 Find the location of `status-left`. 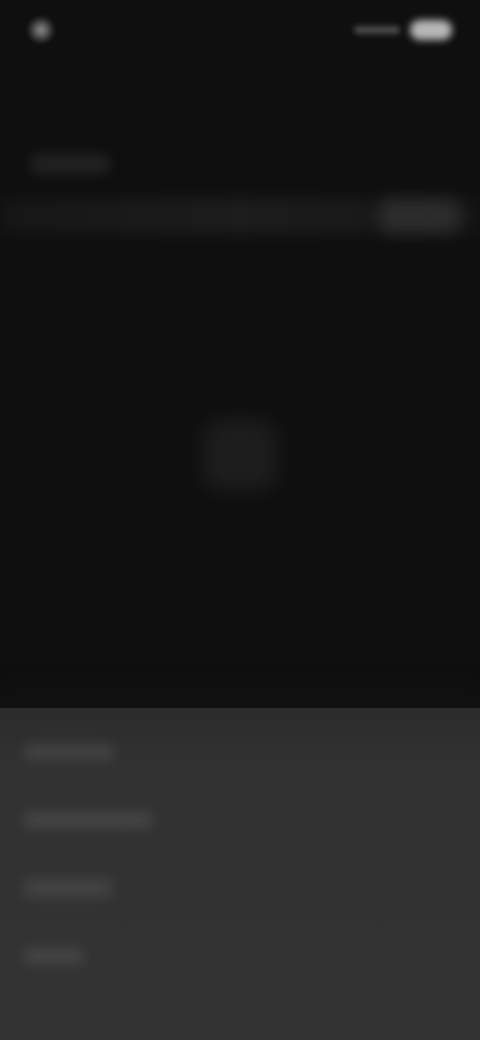

status-left is located at coordinates (48, 30).